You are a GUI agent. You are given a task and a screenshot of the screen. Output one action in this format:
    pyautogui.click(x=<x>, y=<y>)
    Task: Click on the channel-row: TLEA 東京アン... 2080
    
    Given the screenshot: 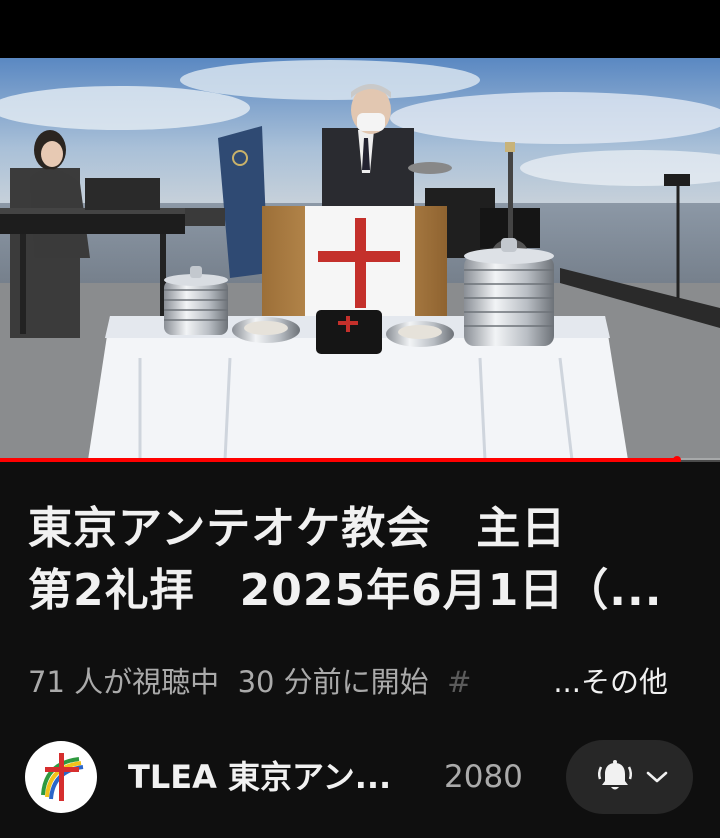 What is the action you would take?
    pyautogui.click(x=360, y=777)
    